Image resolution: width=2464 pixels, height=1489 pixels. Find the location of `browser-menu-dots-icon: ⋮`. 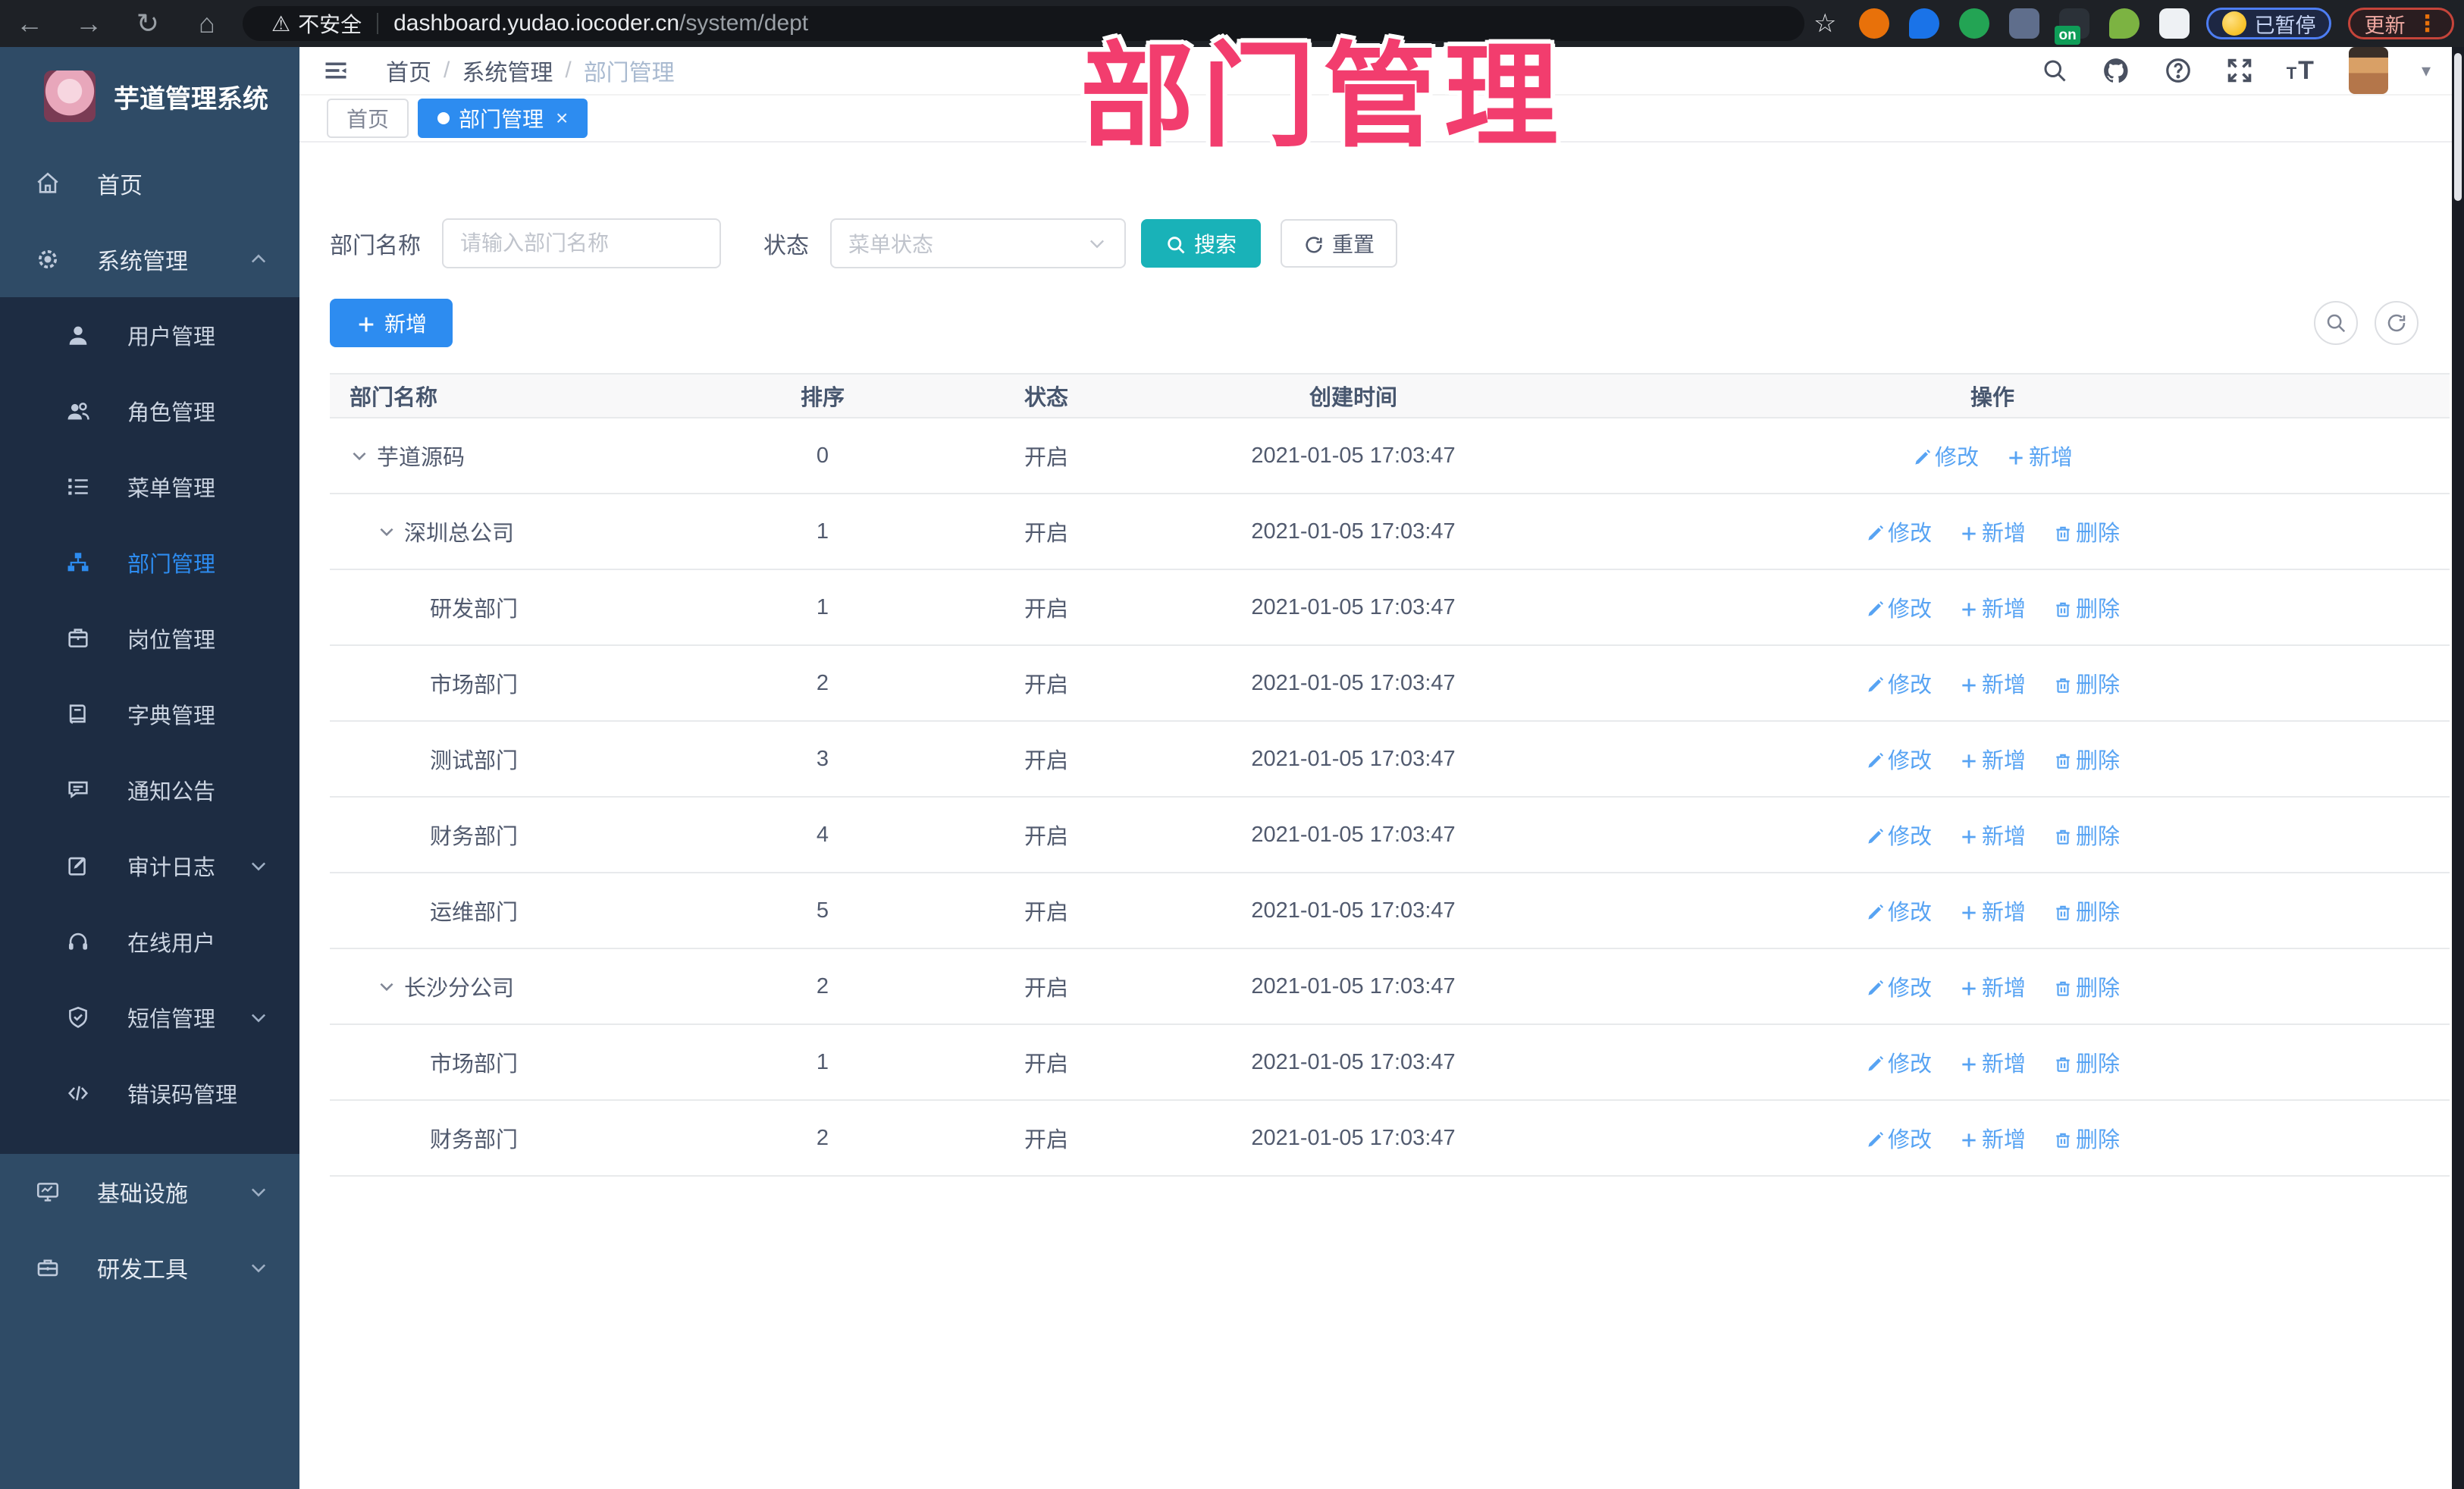

browser-menu-dots-icon: ⋮ is located at coordinates (2427, 24).